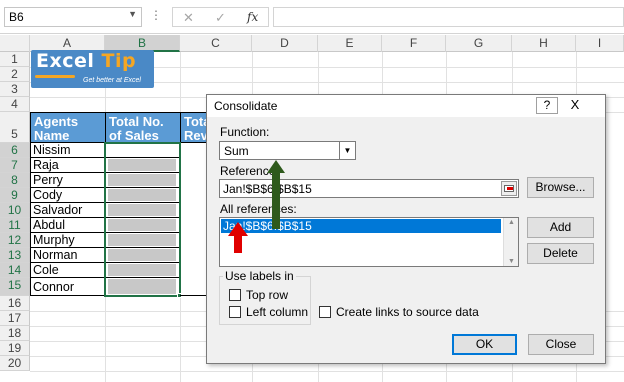  I want to click on red-arrow, so click(238, 237).